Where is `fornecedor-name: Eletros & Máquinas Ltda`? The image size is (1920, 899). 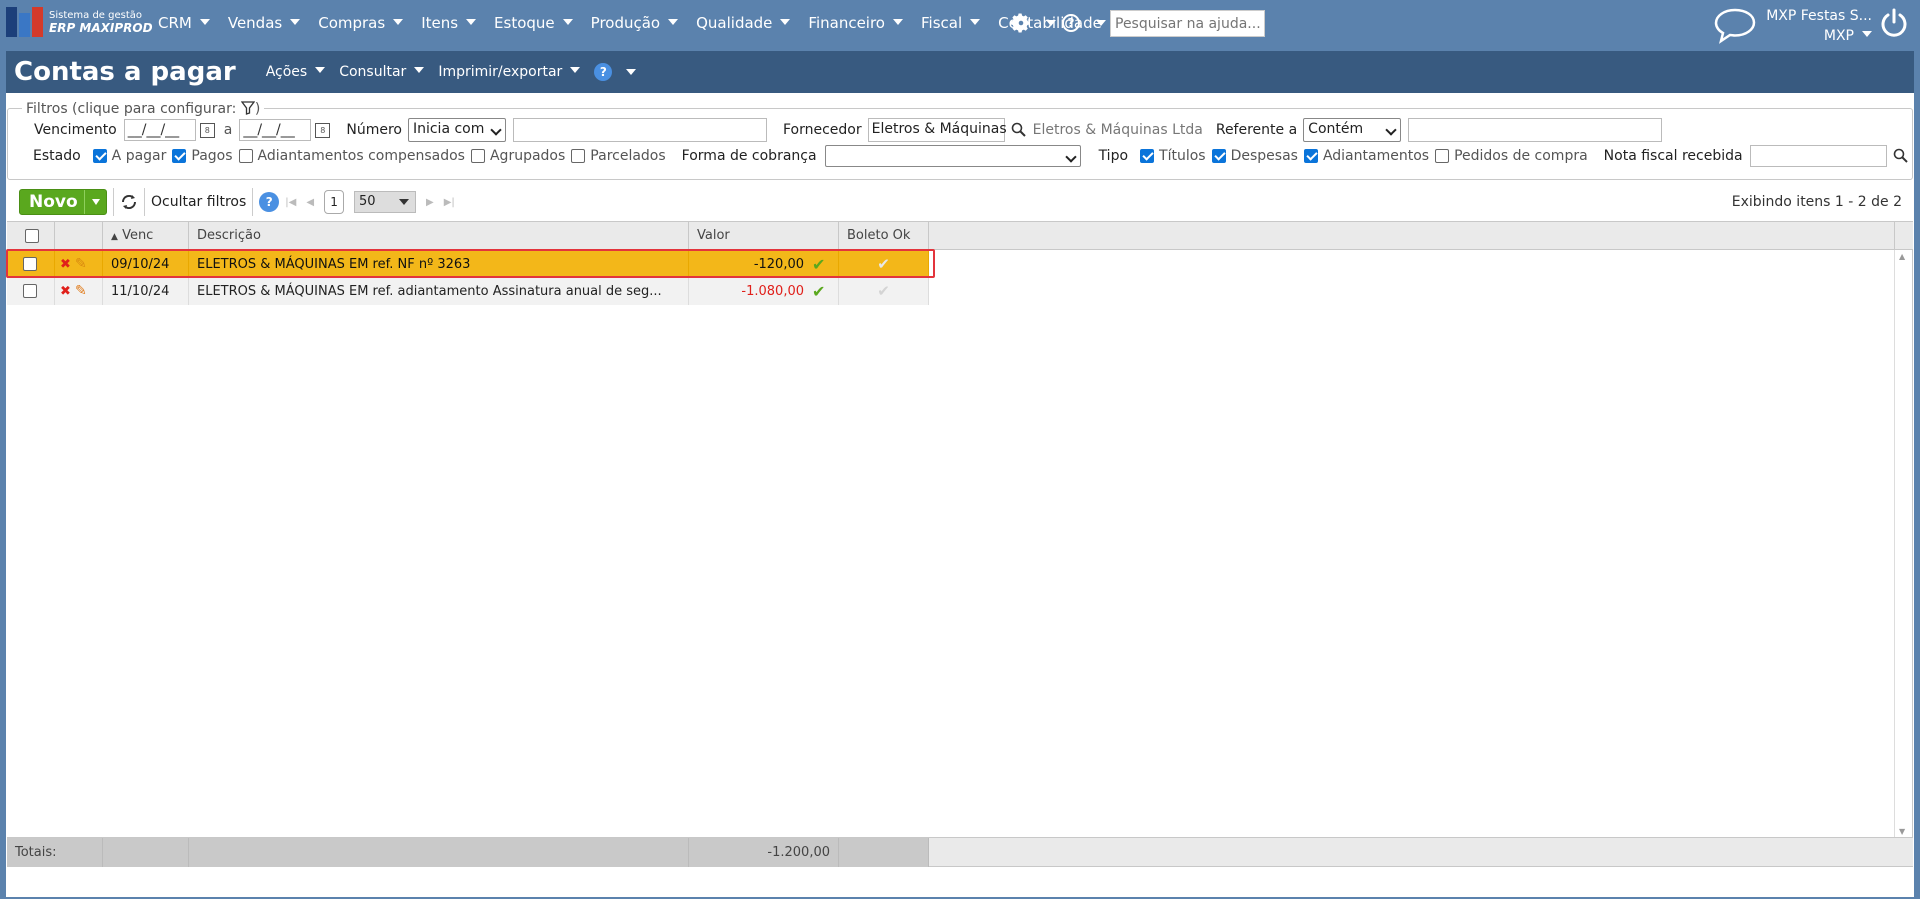
fornecedor-name: Eletros & Máquinas Ltda is located at coordinates (1117, 130).